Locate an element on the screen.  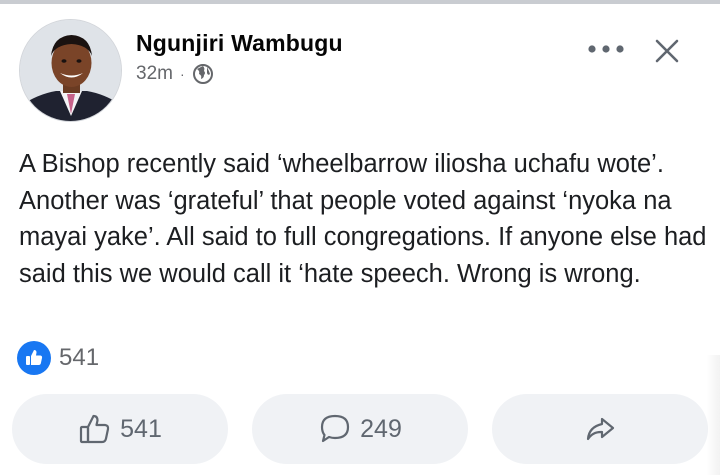
top-divider is located at coordinates (360, 2).